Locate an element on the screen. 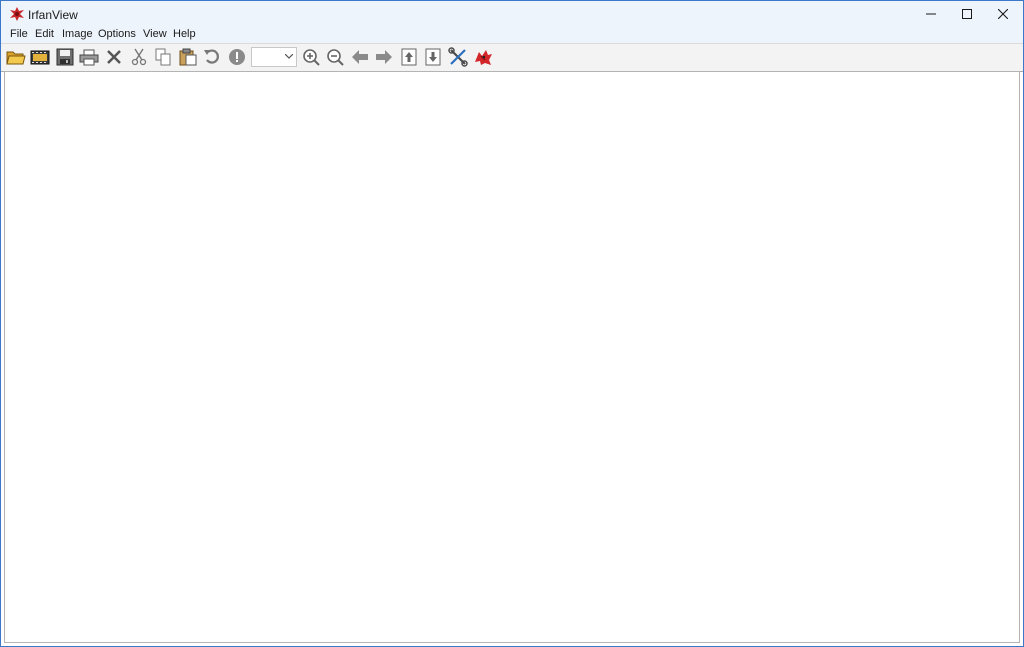 Image resolution: width=1024 pixels, height=647 pixels. save-icon is located at coordinates (65, 57).